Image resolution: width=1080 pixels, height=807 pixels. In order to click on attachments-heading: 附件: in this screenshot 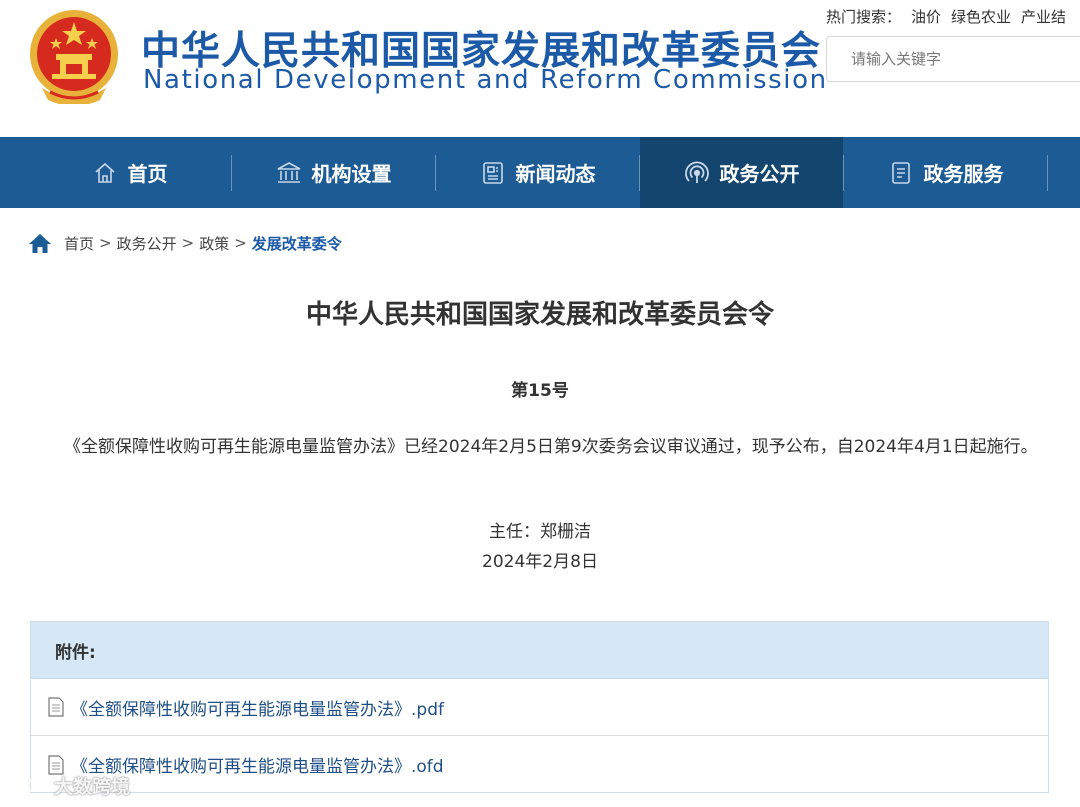, I will do `click(539, 650)`.